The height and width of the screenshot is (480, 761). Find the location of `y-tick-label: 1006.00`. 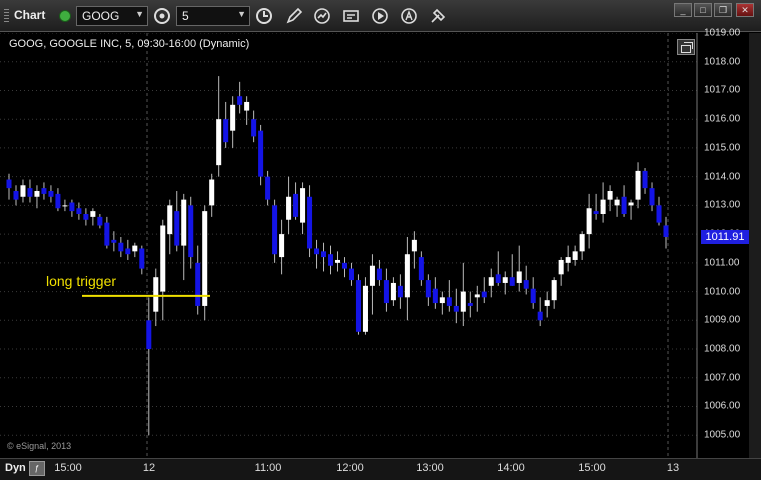

y-tick-label: 1006.00 is located at coordinates (722, 406).